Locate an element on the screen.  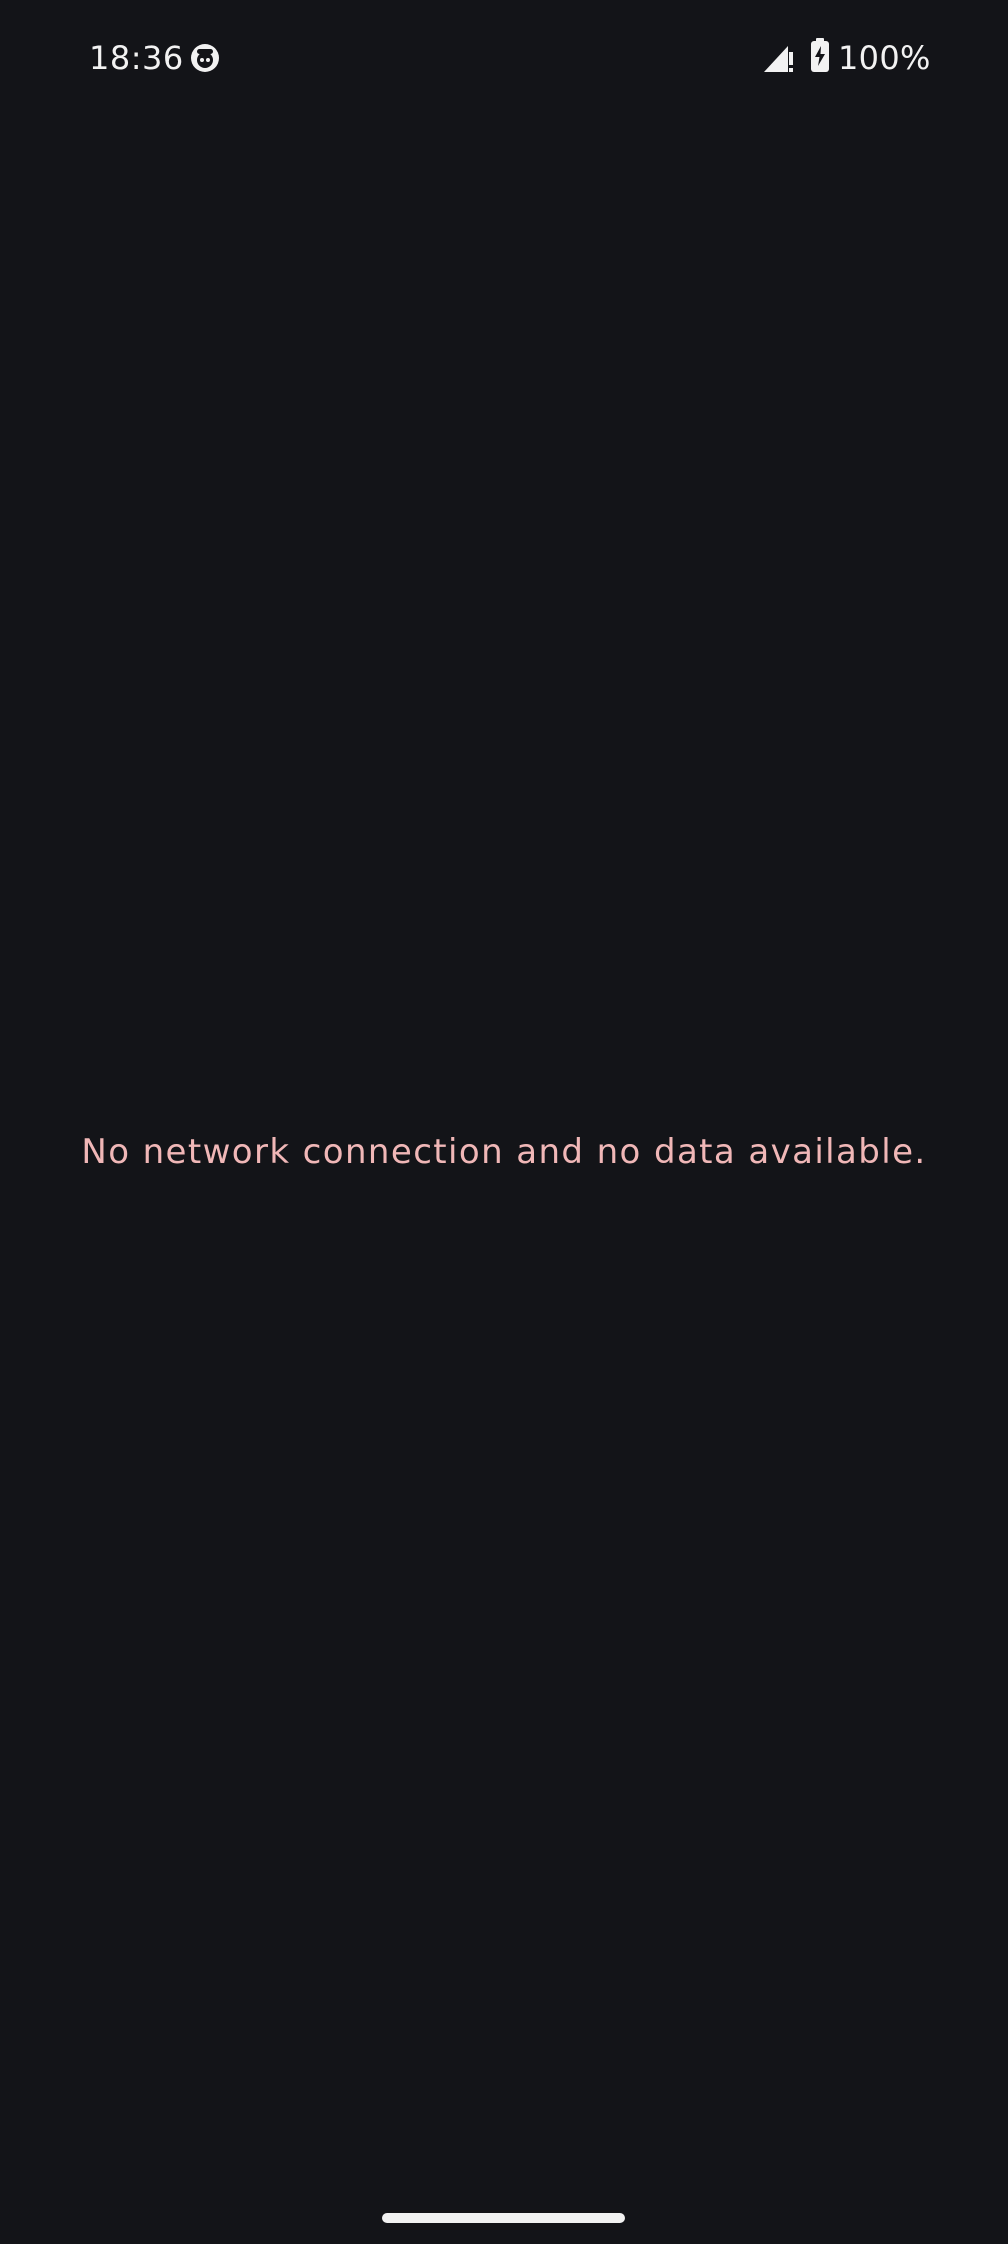
status-bar: 18:36 100% is located at coordinates (504, 58).